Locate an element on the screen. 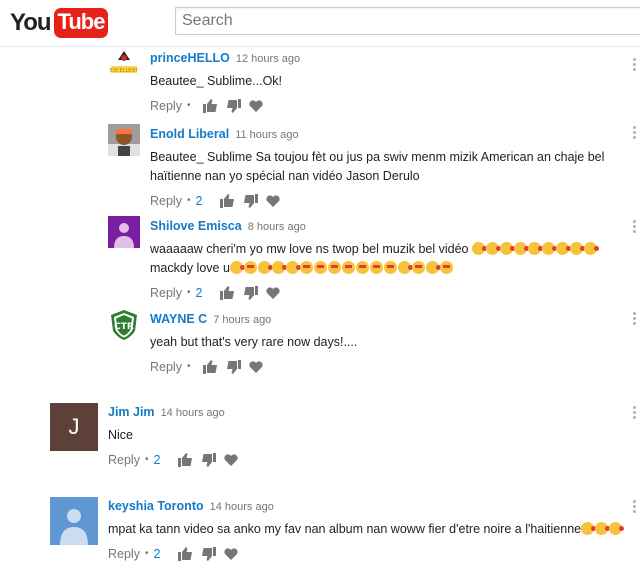 This screenshot has height=569, width=640. comment-time: 11 hours ago is located at coordinates (266, 135).